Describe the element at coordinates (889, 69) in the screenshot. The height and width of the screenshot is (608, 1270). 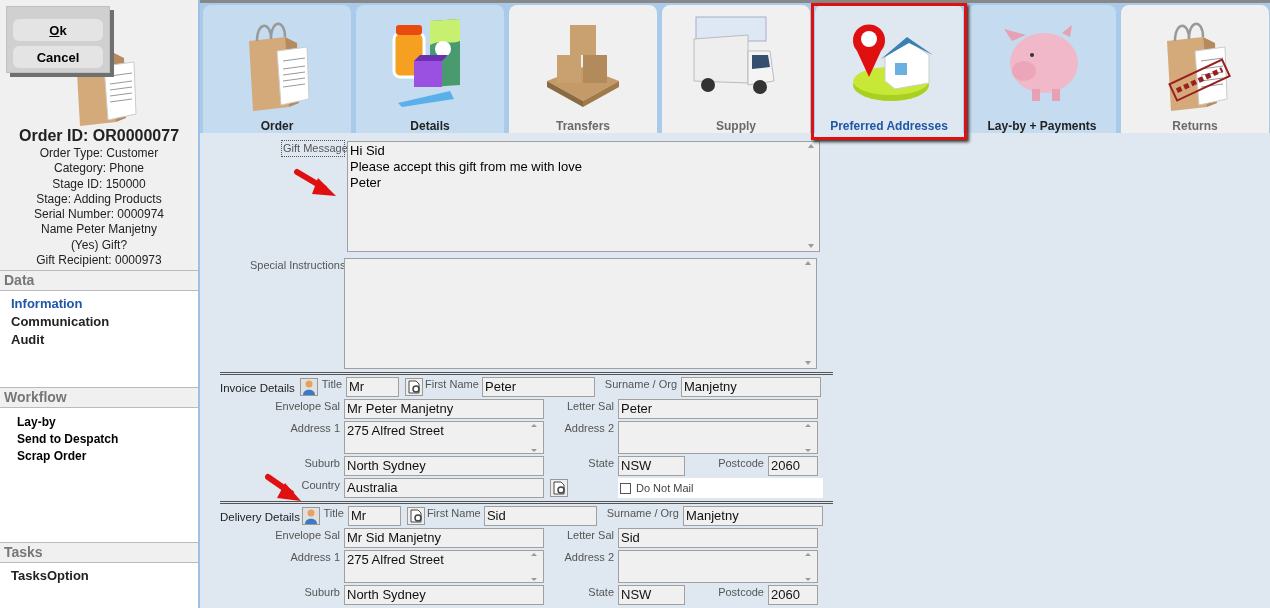
I see `tab: Preferred Addresses` at that location.